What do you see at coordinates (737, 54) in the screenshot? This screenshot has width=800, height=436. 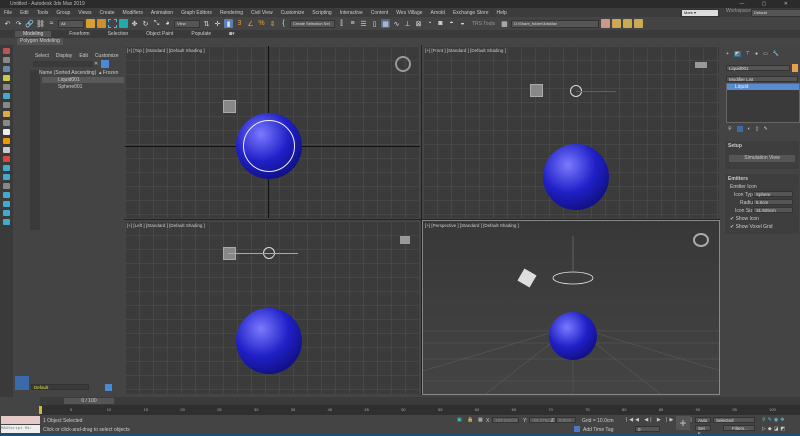 I see `modify-tab-icon: ◩` at bounding box center [737, 54].